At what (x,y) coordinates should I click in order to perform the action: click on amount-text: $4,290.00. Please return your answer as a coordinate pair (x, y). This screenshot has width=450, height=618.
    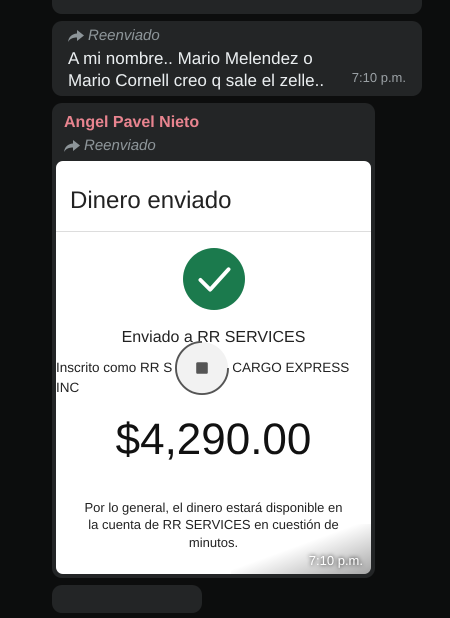
    Looking at the image, I should click on (213, 440).